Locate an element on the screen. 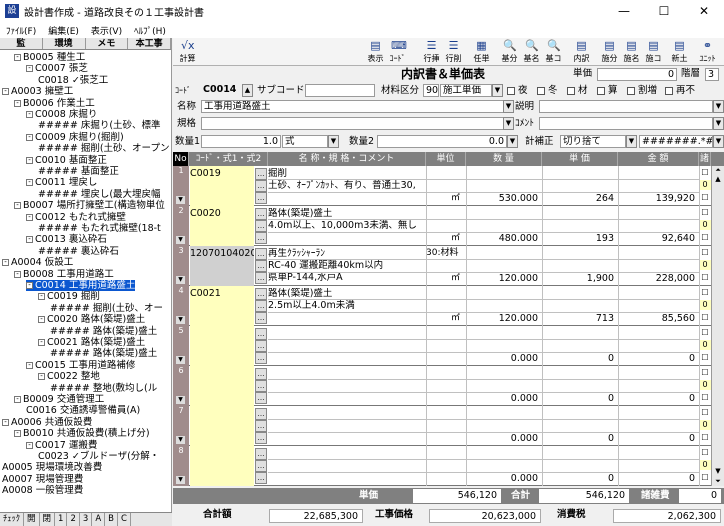 This screenshot has width=724, height=526. item-amount: 0 is located at coordinates (656, 478).